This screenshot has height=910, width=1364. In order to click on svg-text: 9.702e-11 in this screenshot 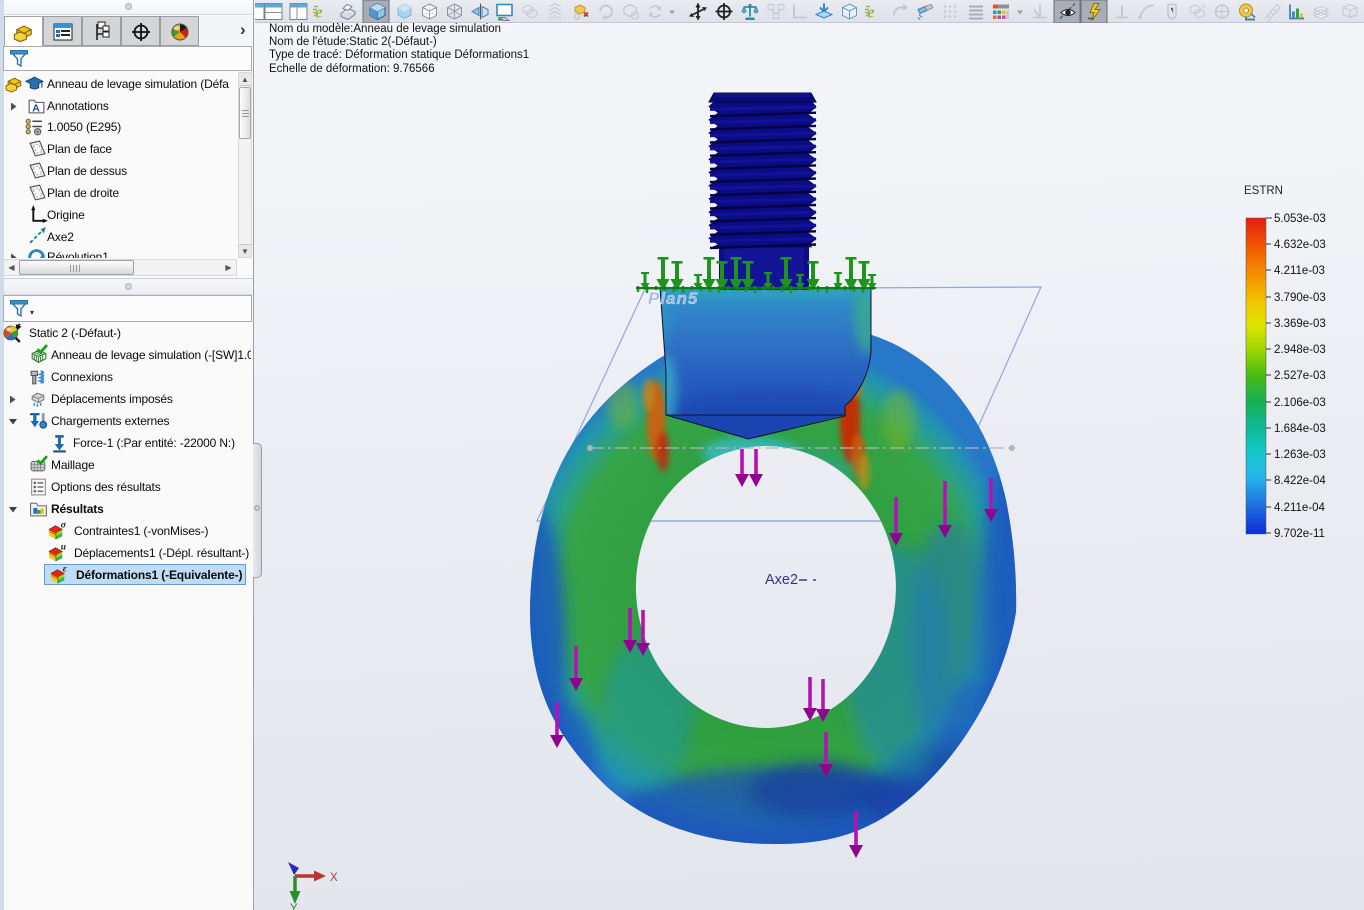, I will do `click(1299, 534)`.